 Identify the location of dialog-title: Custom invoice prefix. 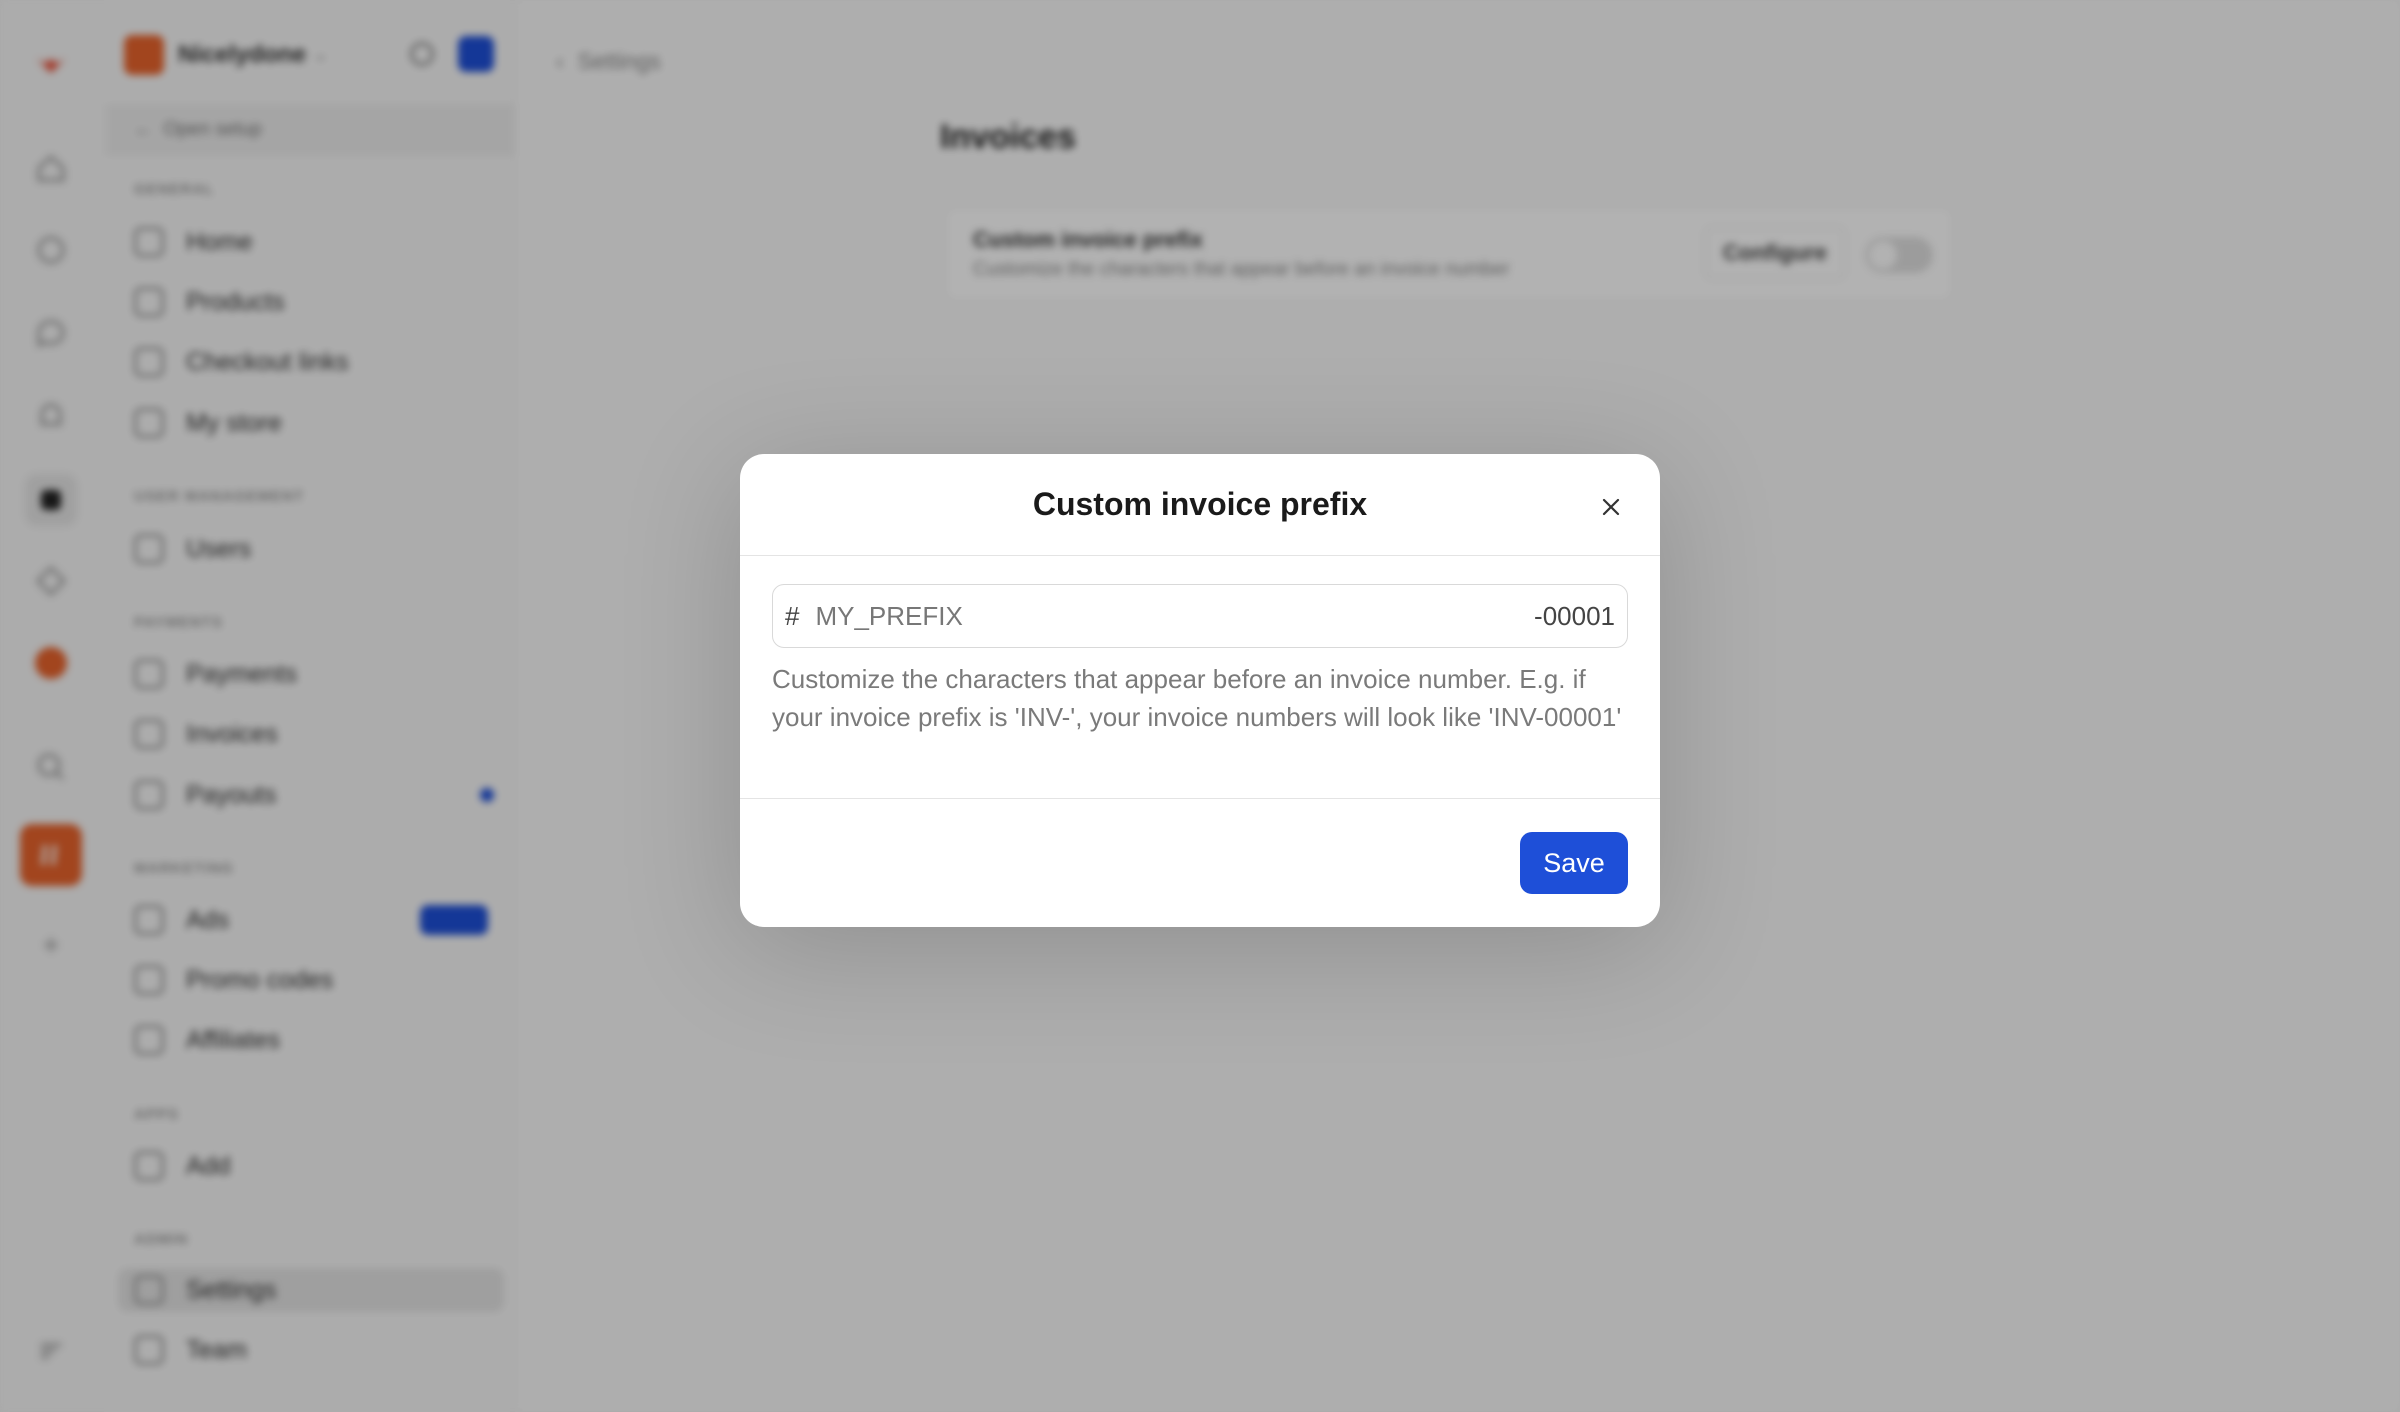
(1200, 504).